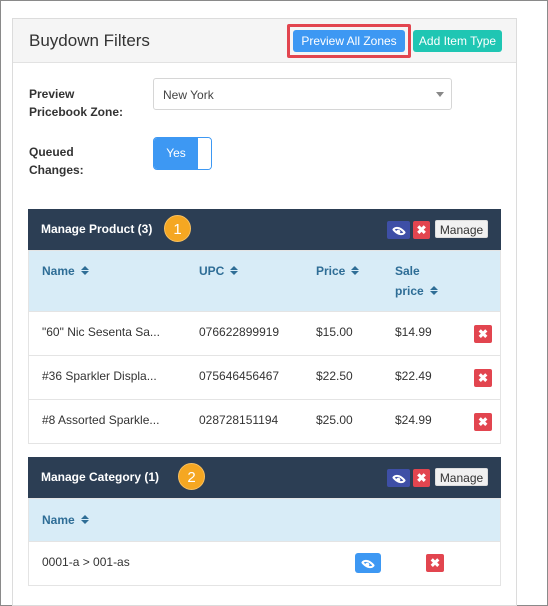  Describe the element at coordinates (56, 161) in the screenshot. I see `queued-label: Queued Changes:` at that location.